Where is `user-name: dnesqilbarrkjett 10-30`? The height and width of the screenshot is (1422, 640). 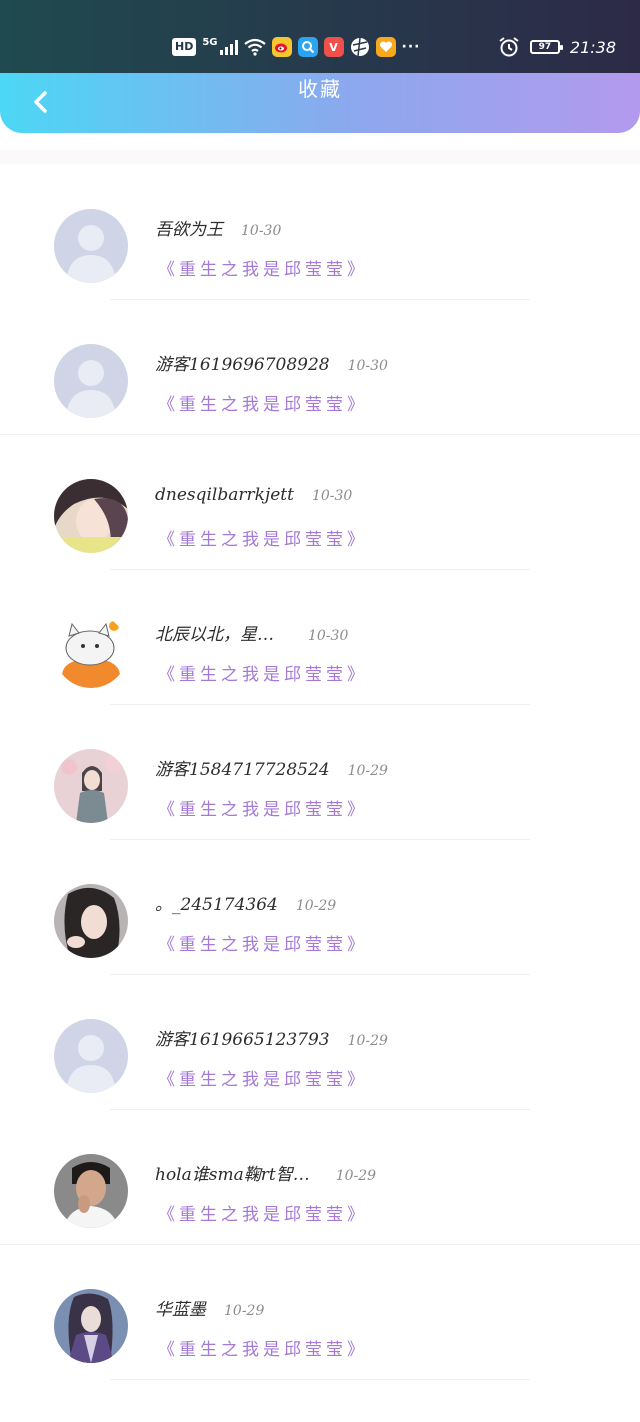 user-name: dnesqilbarrkjett 10-30 is located at coordinates (254, 495).